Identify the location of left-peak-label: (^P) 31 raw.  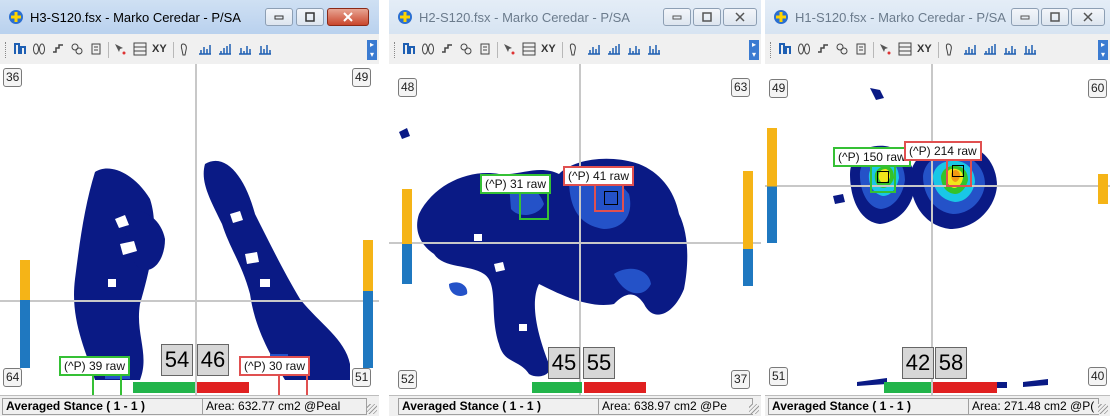
(515, 184).